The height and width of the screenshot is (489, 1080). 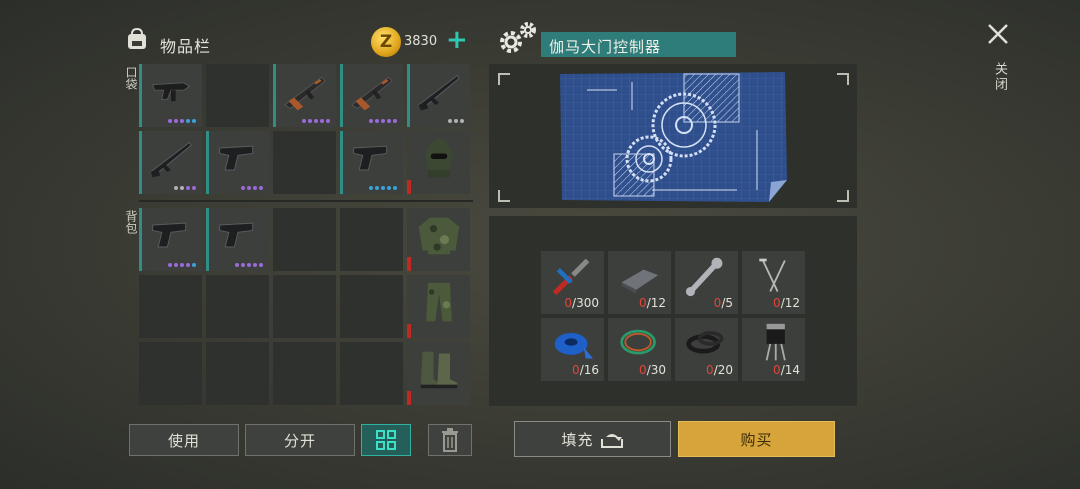 I want to click on resource-slot: 0/30, so click(x=639, y=349).